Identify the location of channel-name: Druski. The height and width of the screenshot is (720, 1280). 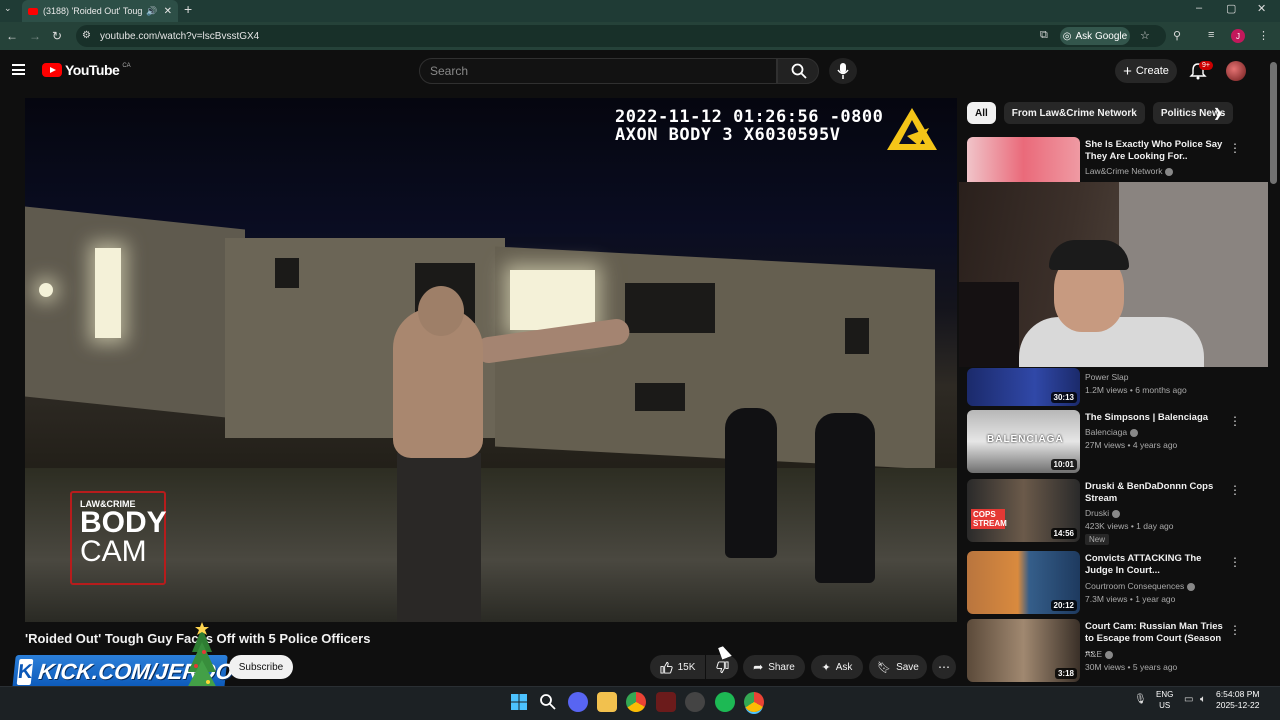
(1097, 513).